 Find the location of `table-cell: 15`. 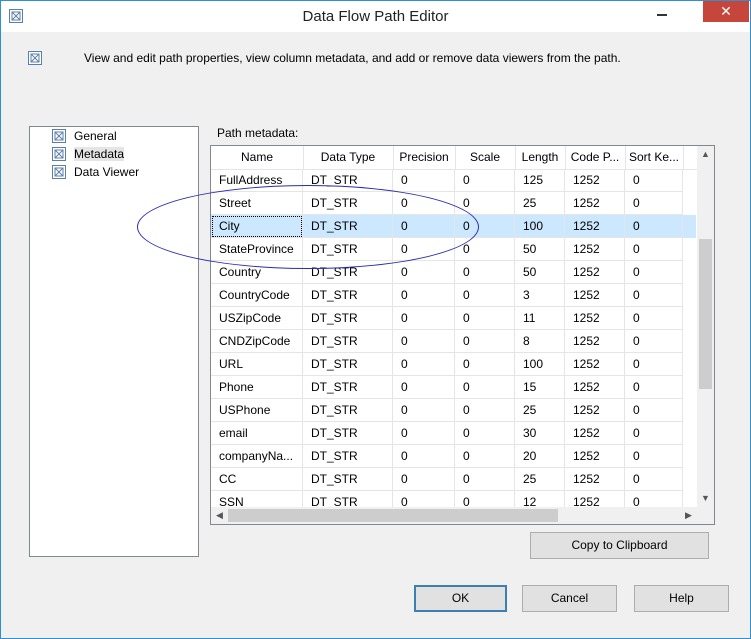

table-cell: 15 is located at coordinates (540, 387).